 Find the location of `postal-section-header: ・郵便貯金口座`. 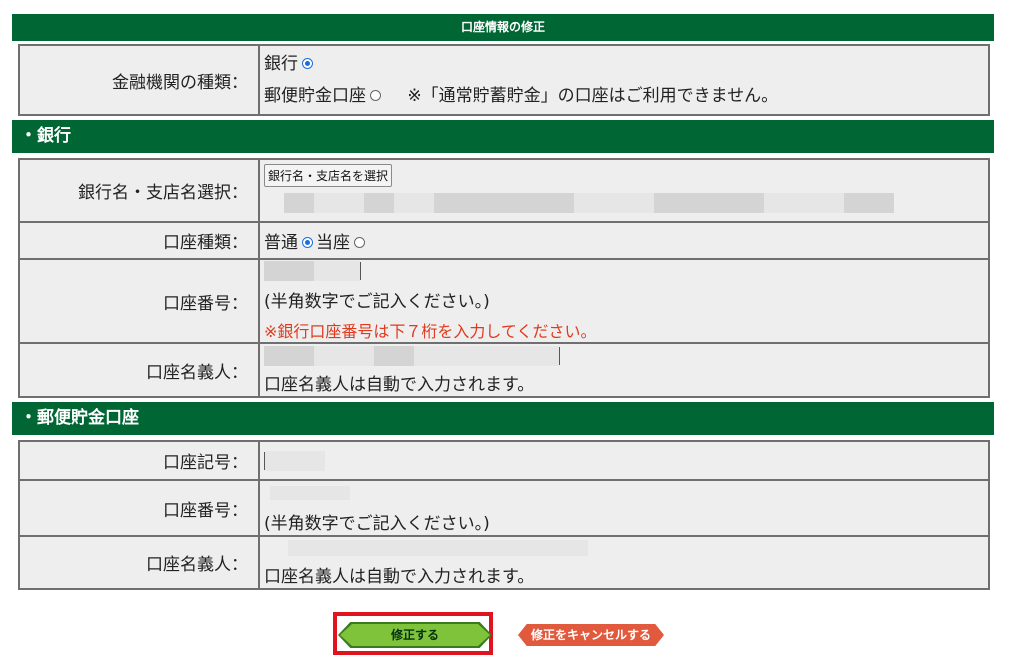

postal-section-header: ・郵便貯金口座 is located at coordinates (503, 418).